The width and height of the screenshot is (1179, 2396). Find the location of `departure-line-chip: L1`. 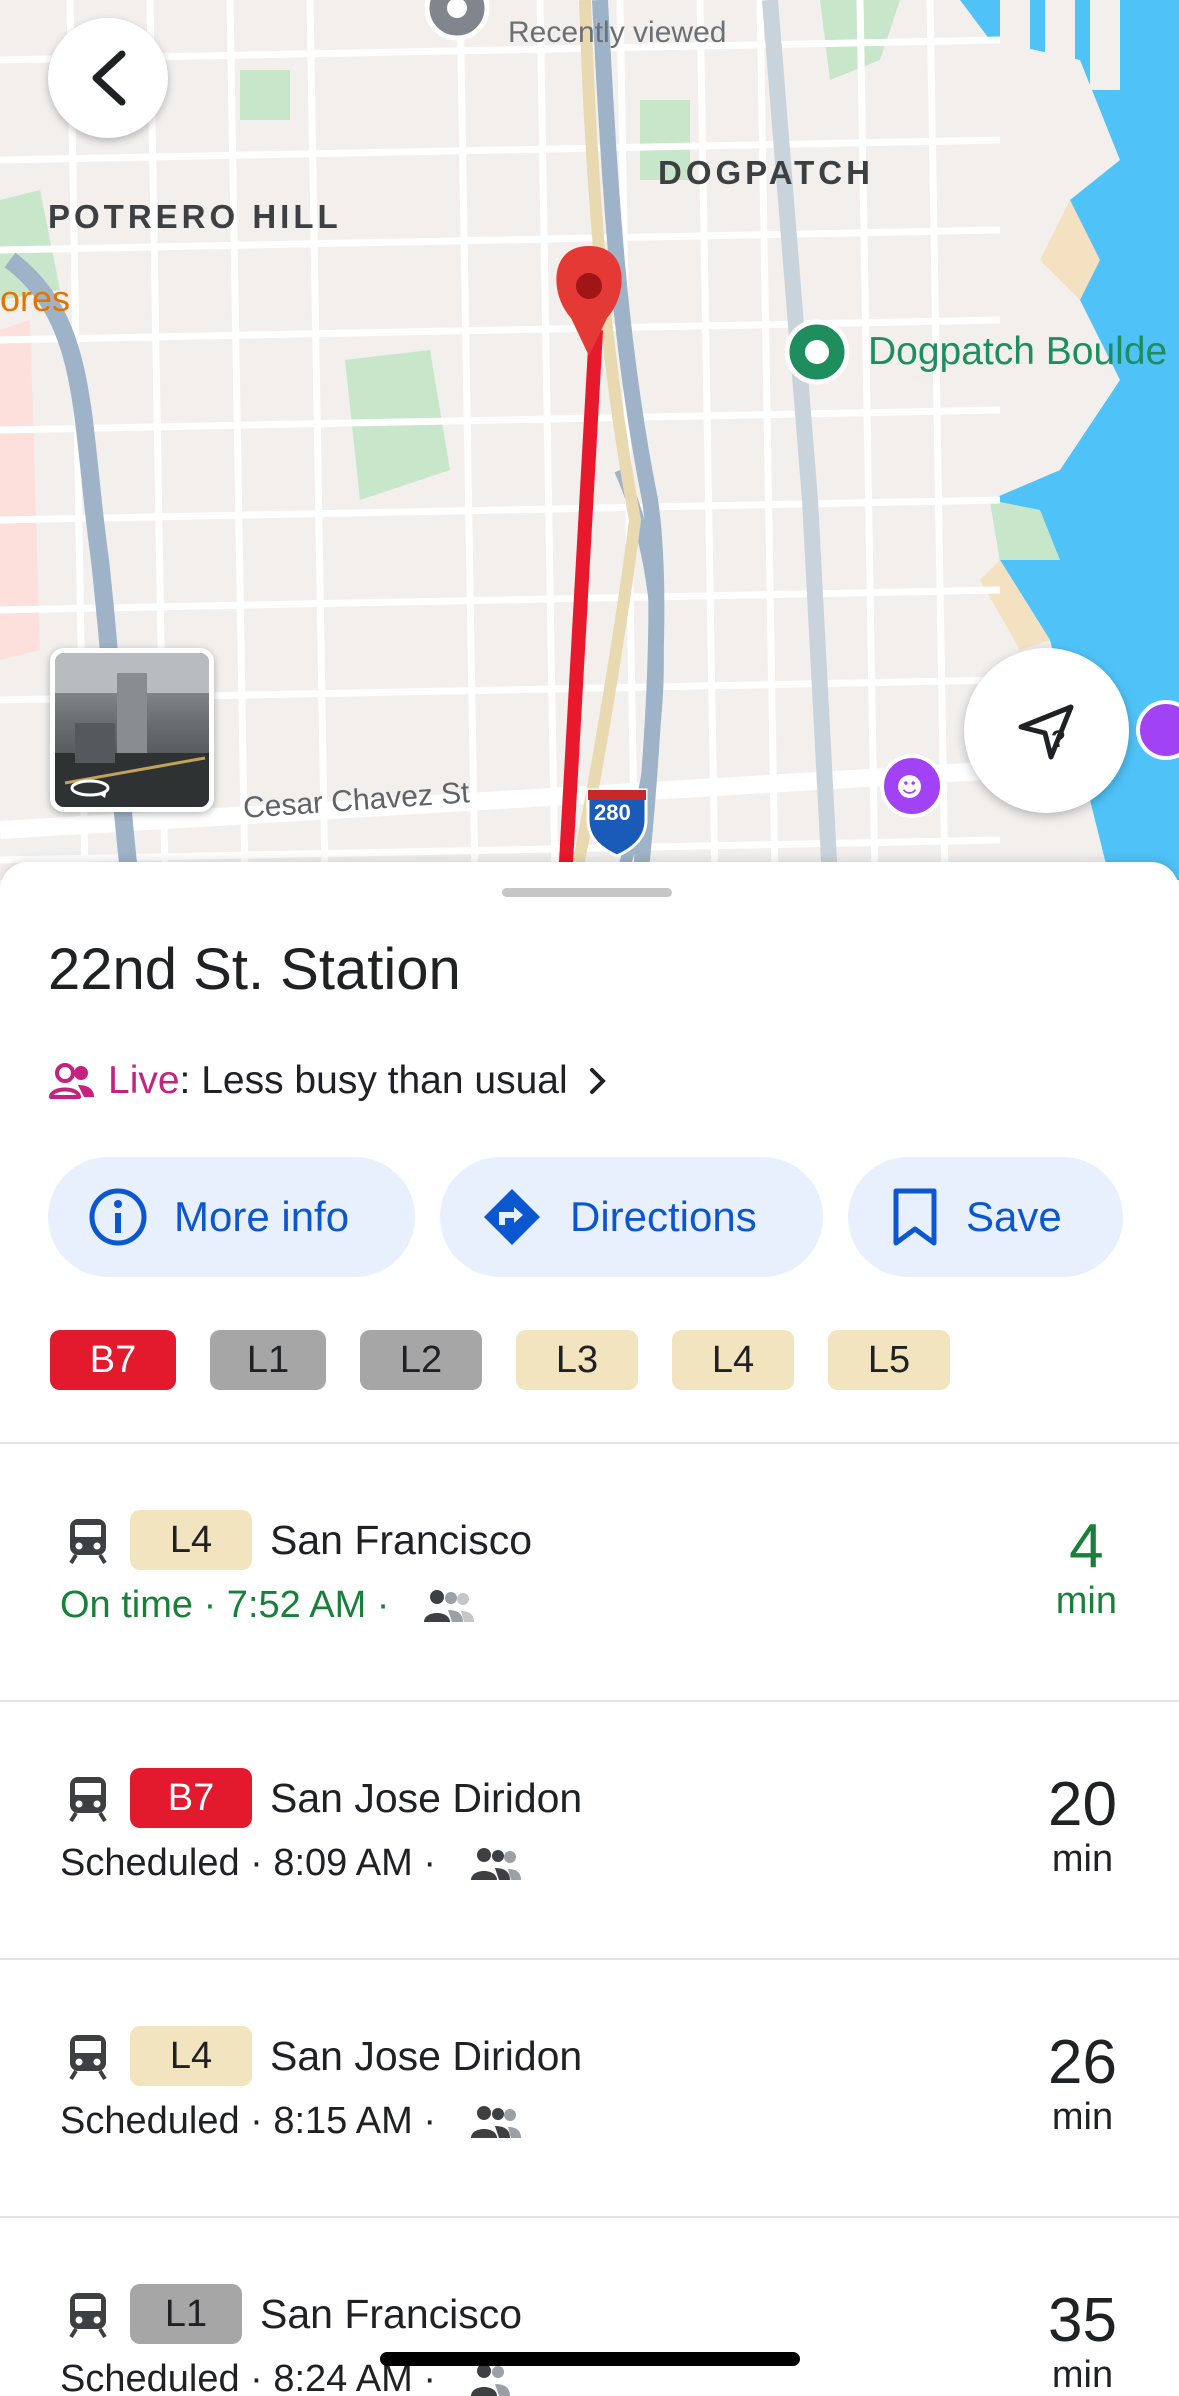

departure-line-chip: L1 is located at coordinates (186, 2314).